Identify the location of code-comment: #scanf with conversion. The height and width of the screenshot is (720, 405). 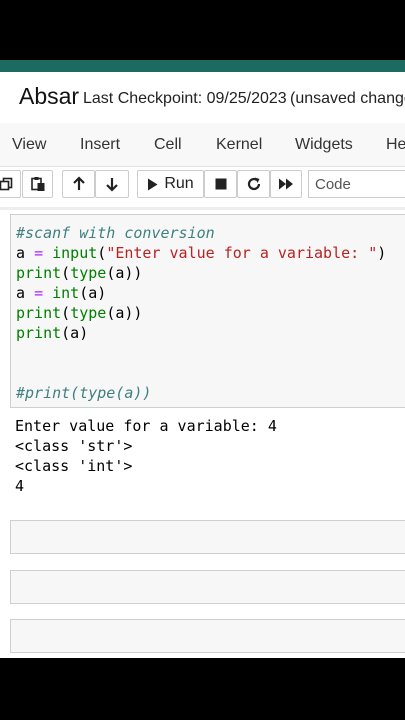
(115, 233).